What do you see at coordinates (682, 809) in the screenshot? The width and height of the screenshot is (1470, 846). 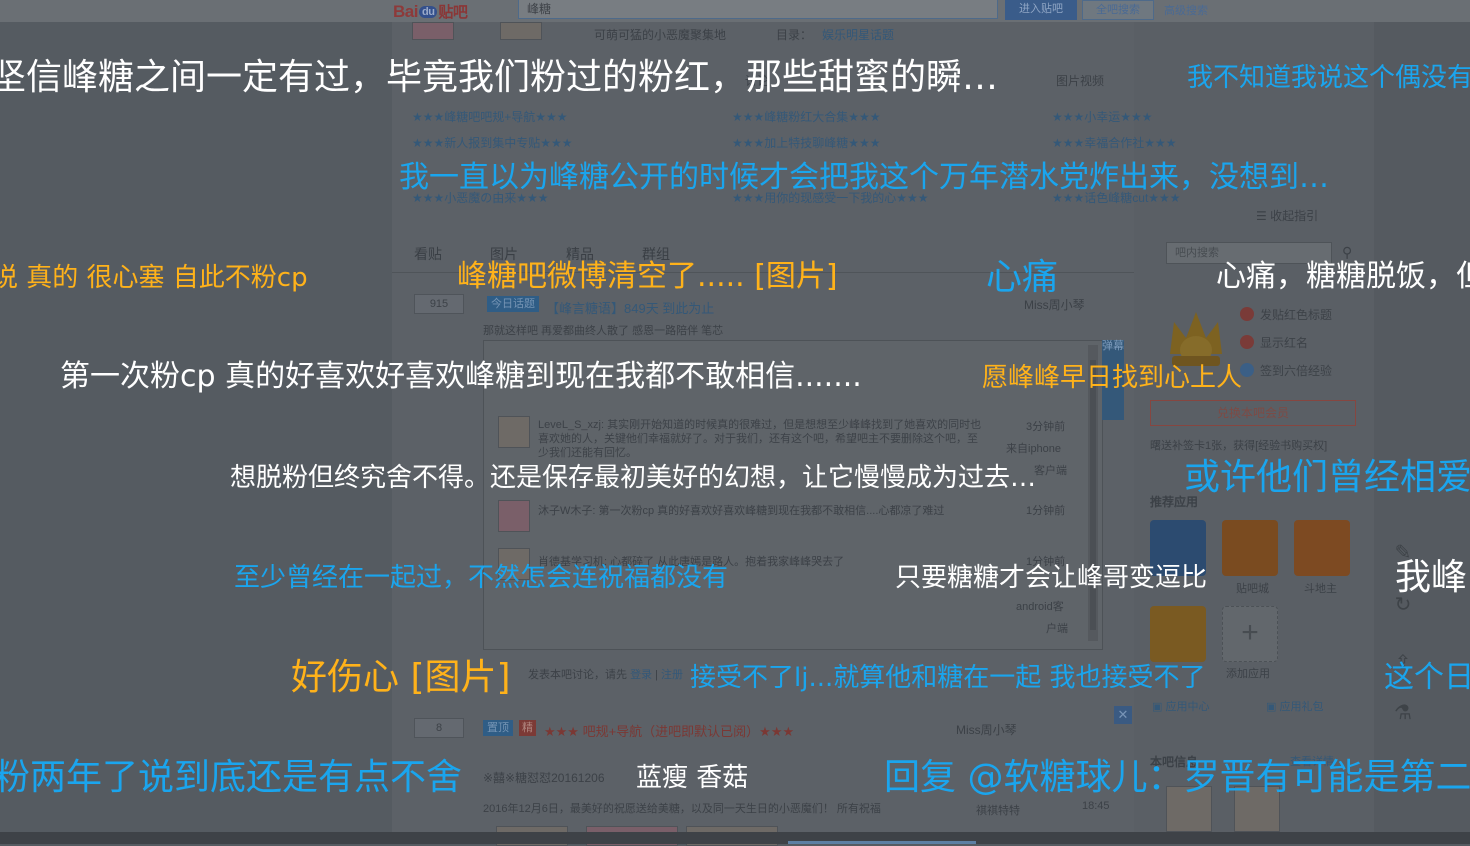 I see `thread-excerpt: 2016年12月6日，最美好的祝愿送给美糖，以及同一天生日的小恶魔们！ 所有祝福` at bounding box center [682, 809].